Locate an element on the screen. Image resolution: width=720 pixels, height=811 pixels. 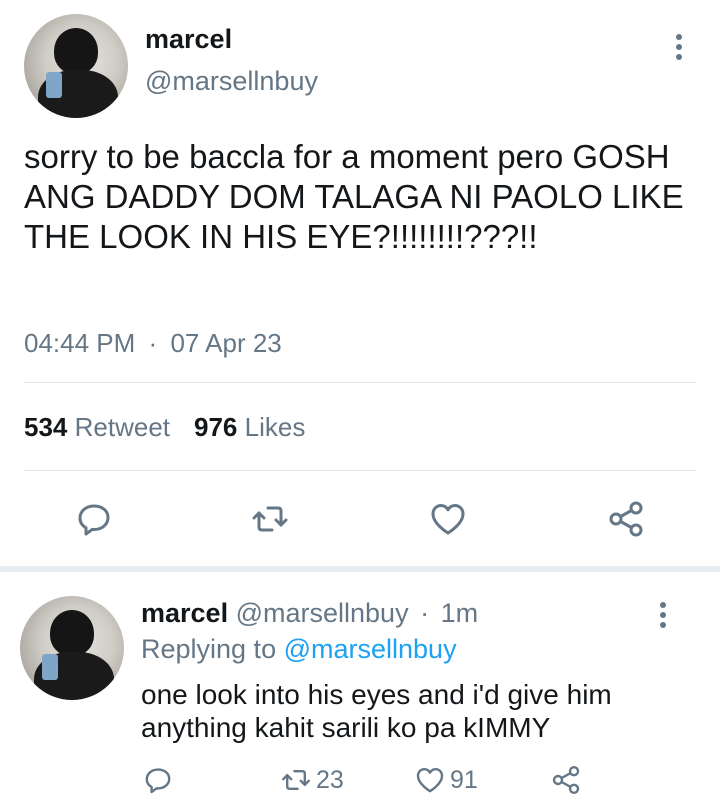
author-name: marcel is located at coordinates (188, 39).